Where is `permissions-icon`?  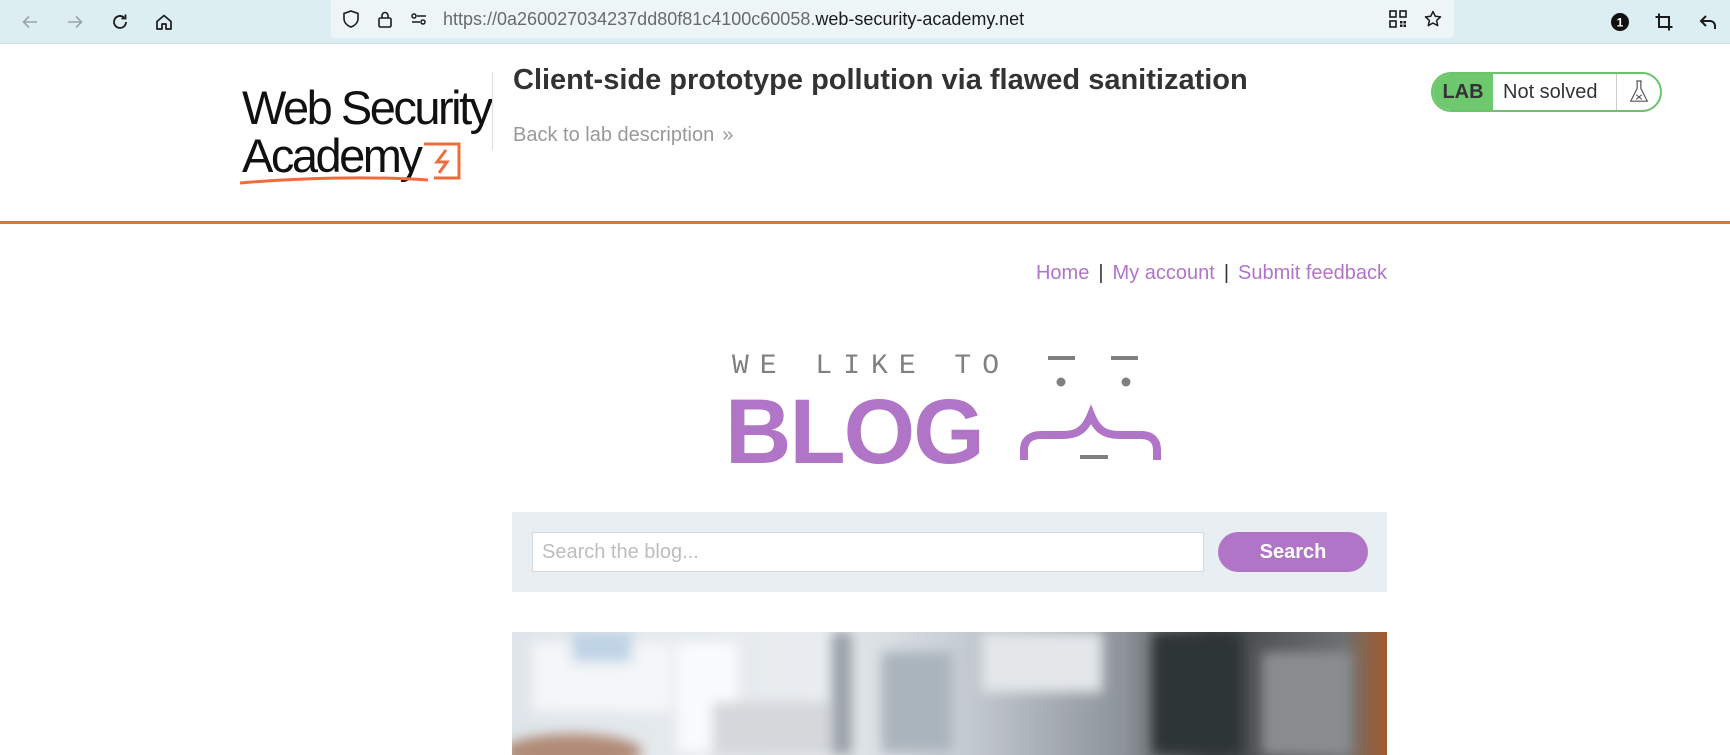
permissions-icon is located at coordinates (419, 19).